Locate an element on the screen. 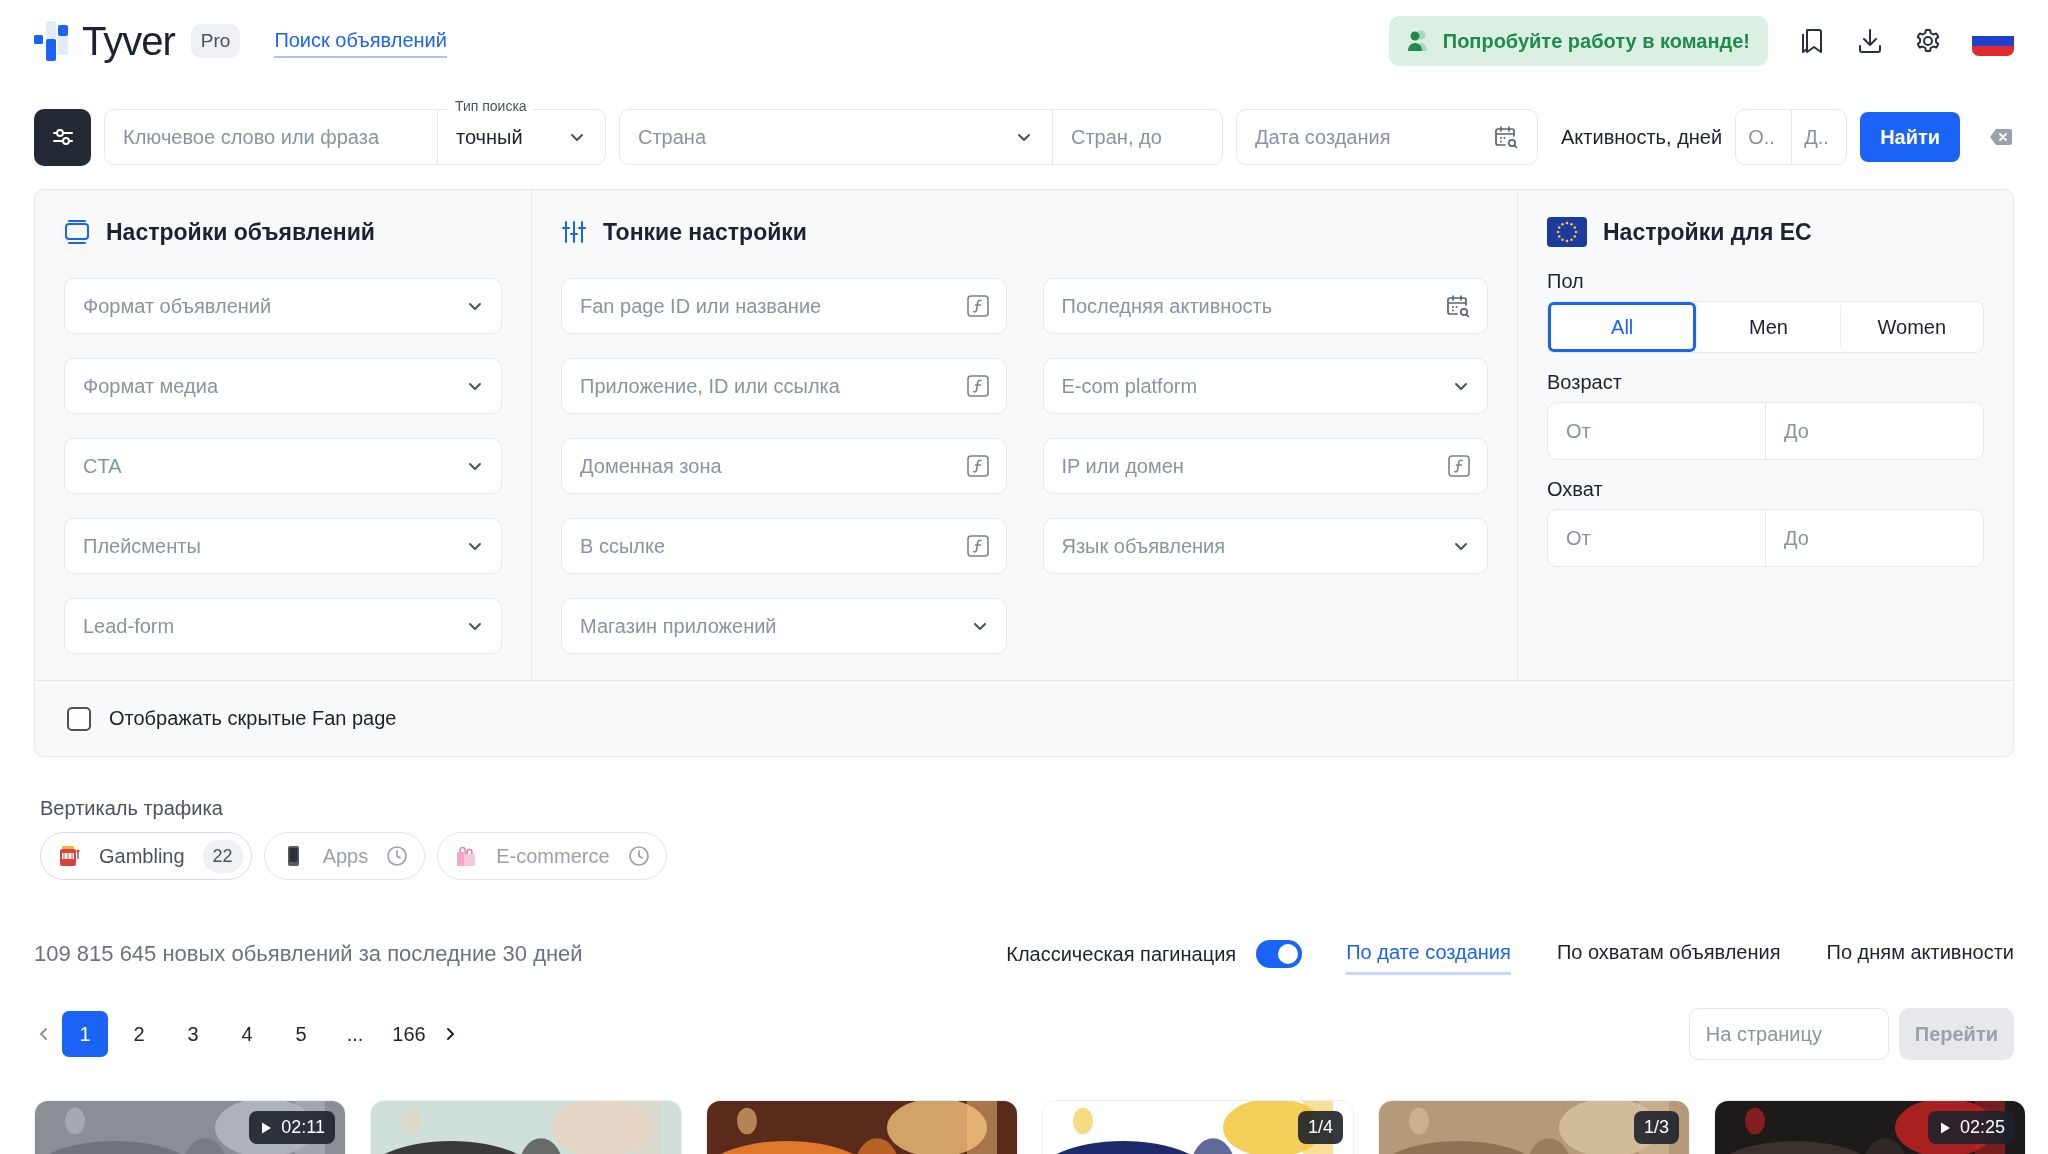 Image resolution: width=2048 pixels, height=1154 pixels. section-title: Настройки объявлений is located at coordinates (240, 232).